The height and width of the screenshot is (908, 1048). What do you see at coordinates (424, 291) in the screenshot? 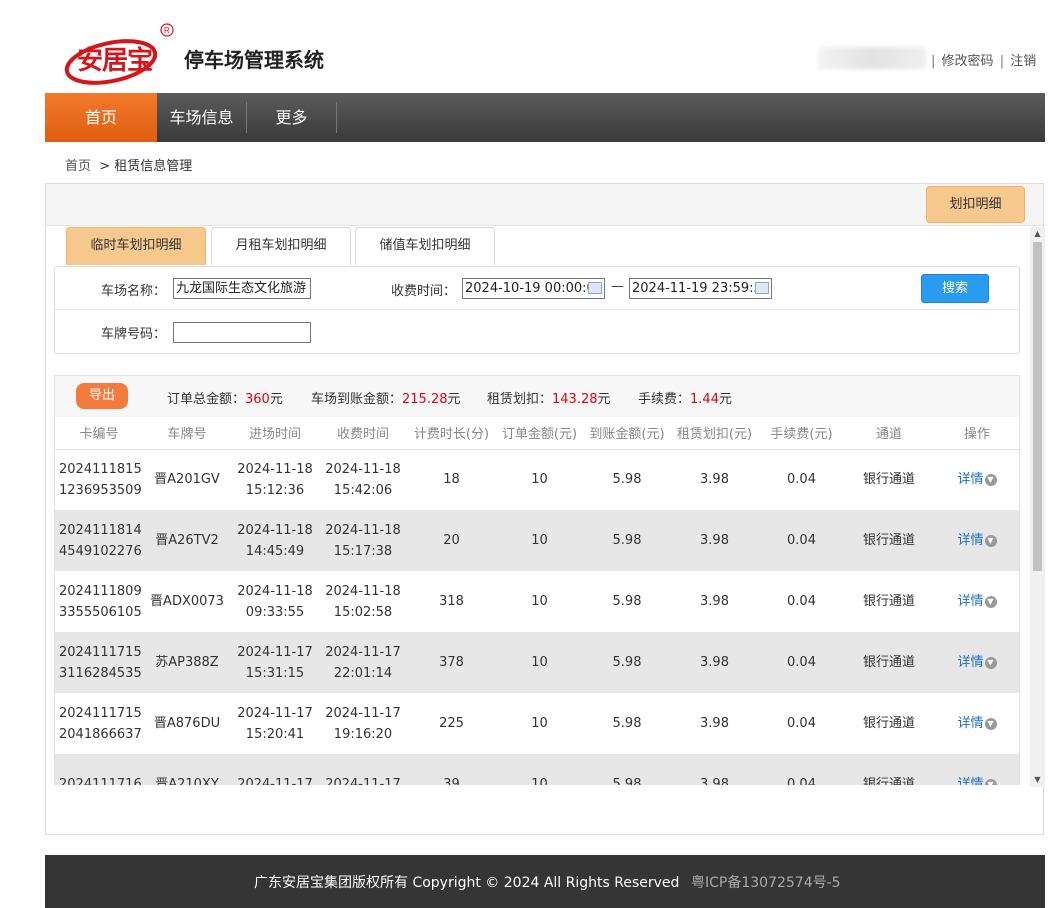
I see `pay-time-label: 收费时间：` at bounding box center [424, 291].